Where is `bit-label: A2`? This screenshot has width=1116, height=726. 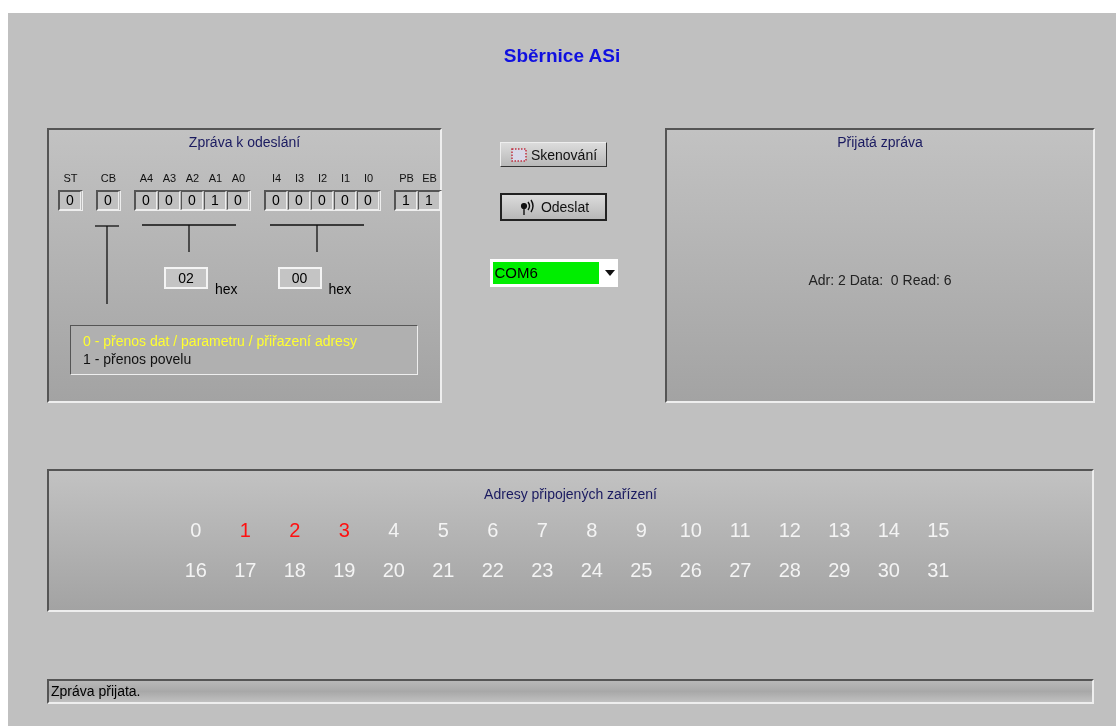 bit-label: A2 is located at coordinates (192, 178).